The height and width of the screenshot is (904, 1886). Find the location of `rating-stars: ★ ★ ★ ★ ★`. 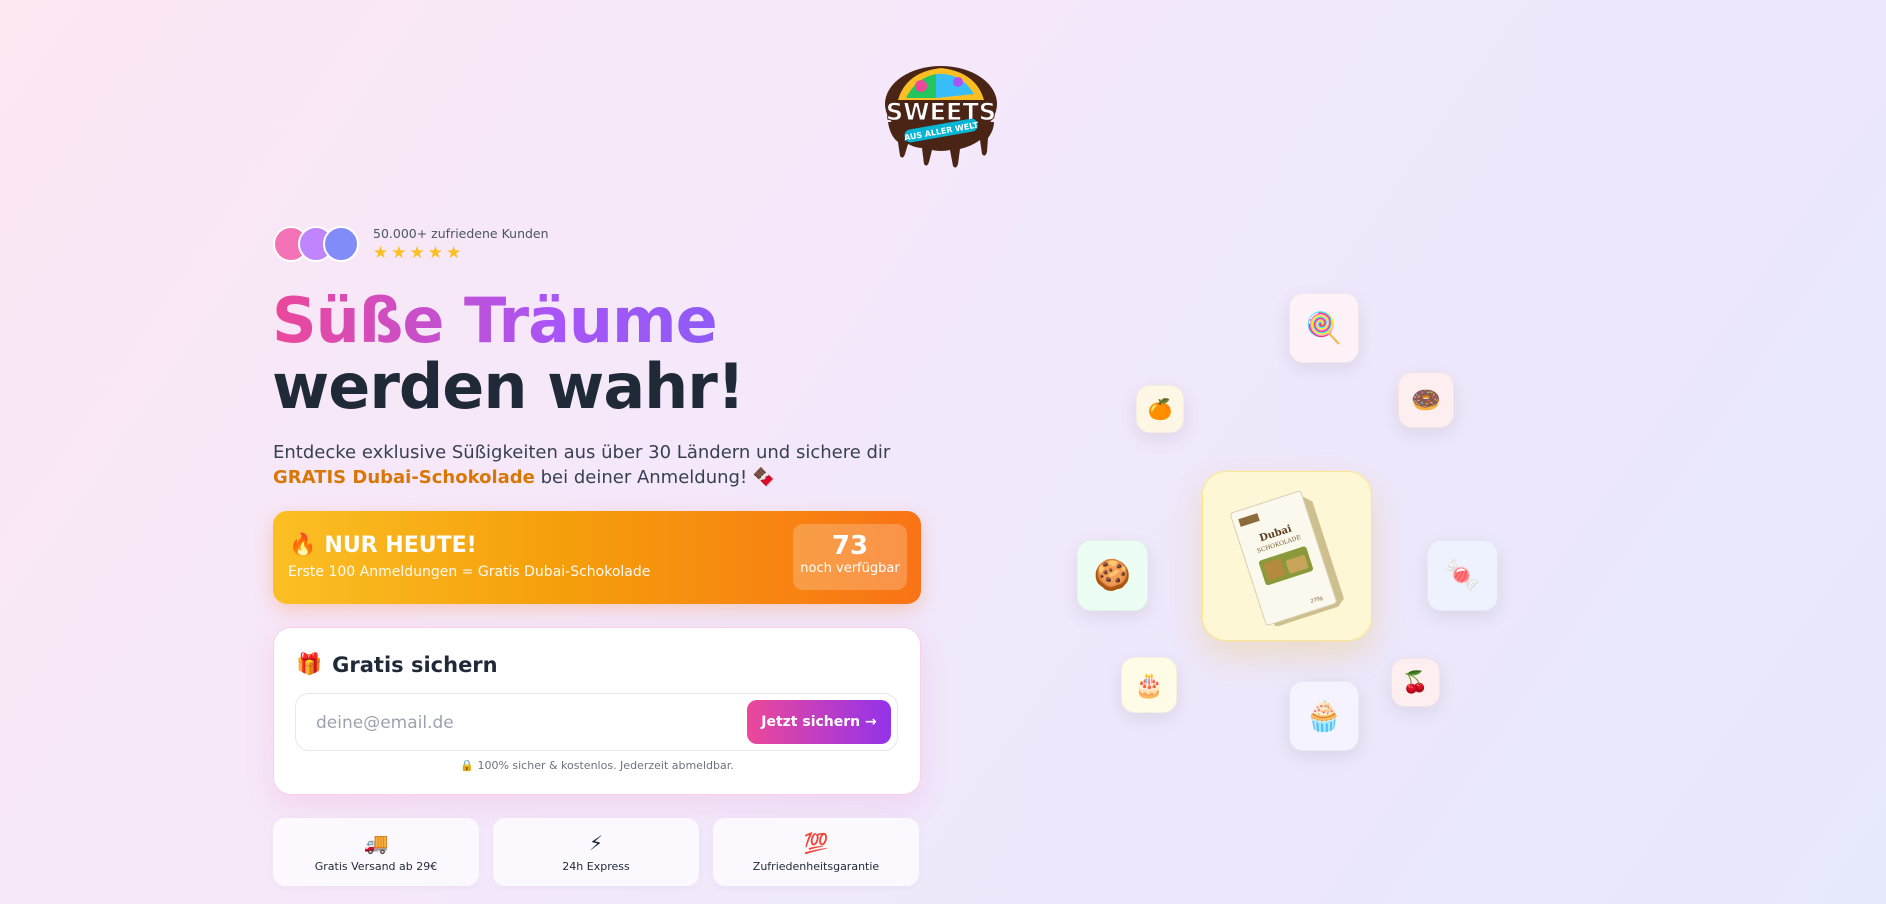

rating-stars: ★ ★ ★ ★ ★ is located at coordinates (461, 253).